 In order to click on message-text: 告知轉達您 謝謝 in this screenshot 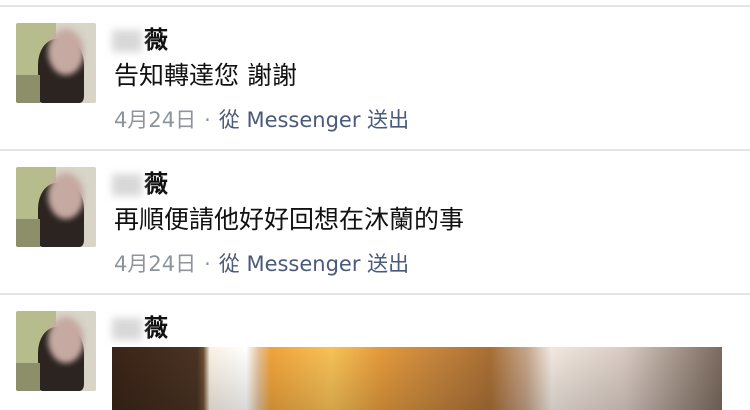, I will do `click(205, 75)`.